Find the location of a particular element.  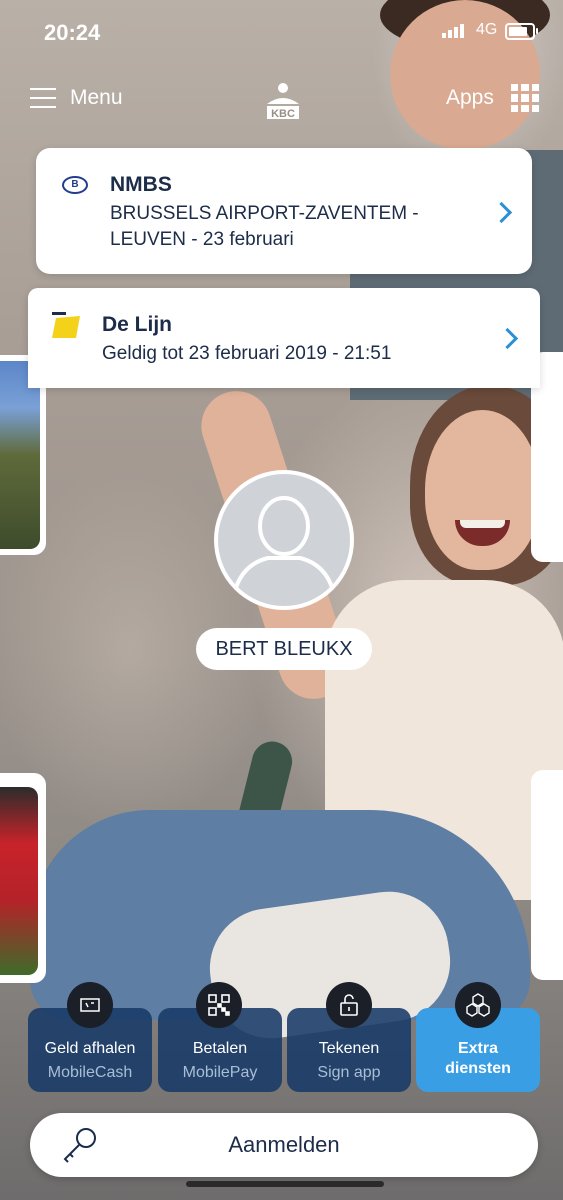

login-button: Aanmelden is located at coordinates (284, 1145).